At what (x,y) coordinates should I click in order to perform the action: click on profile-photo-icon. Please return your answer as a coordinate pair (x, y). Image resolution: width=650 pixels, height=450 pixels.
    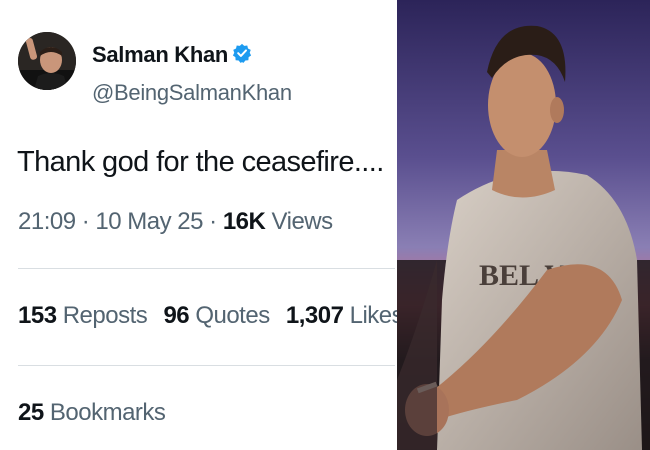
    Looking at the image, I should click on (47, 61).